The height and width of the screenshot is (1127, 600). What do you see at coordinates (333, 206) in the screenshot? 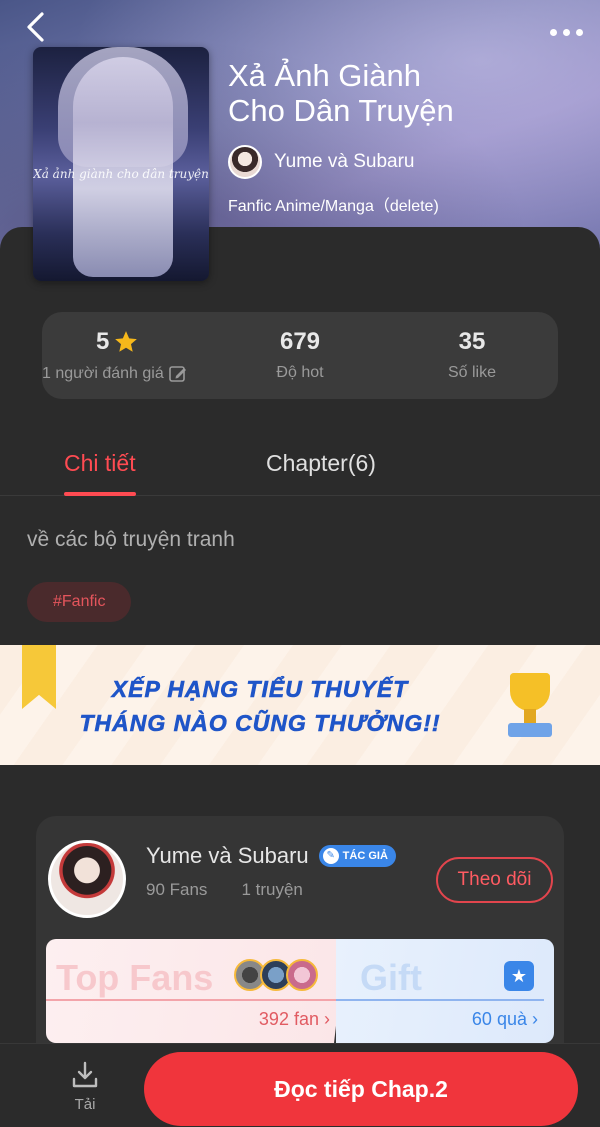
I see `genre-label: Fanfic Anime/Manga（delete)` at bounding box center [333, 206].